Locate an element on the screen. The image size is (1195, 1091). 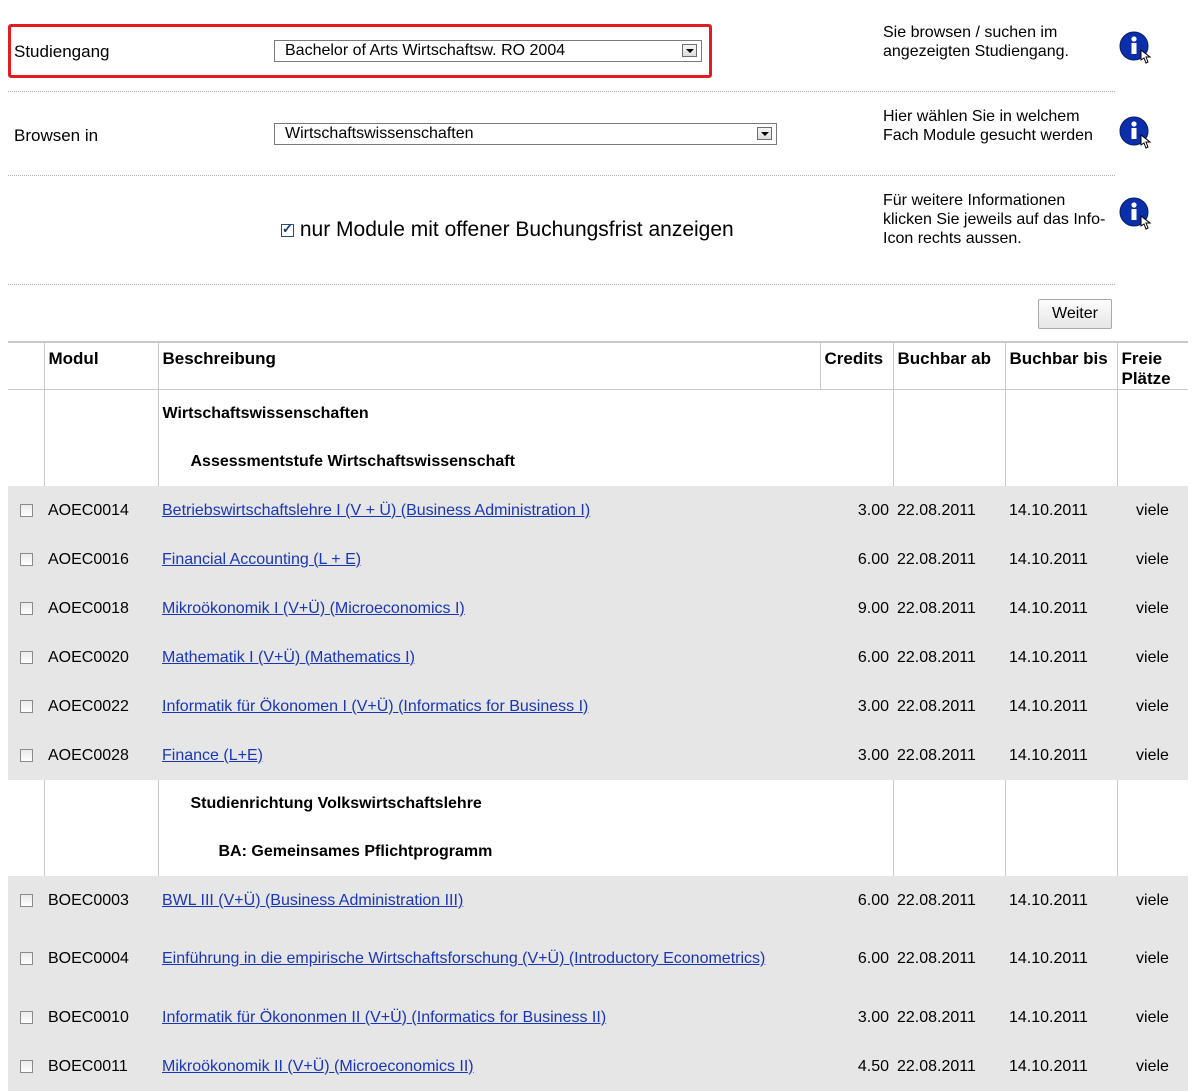
module-code: AOEC0020 is located at coordinates (101, 657).